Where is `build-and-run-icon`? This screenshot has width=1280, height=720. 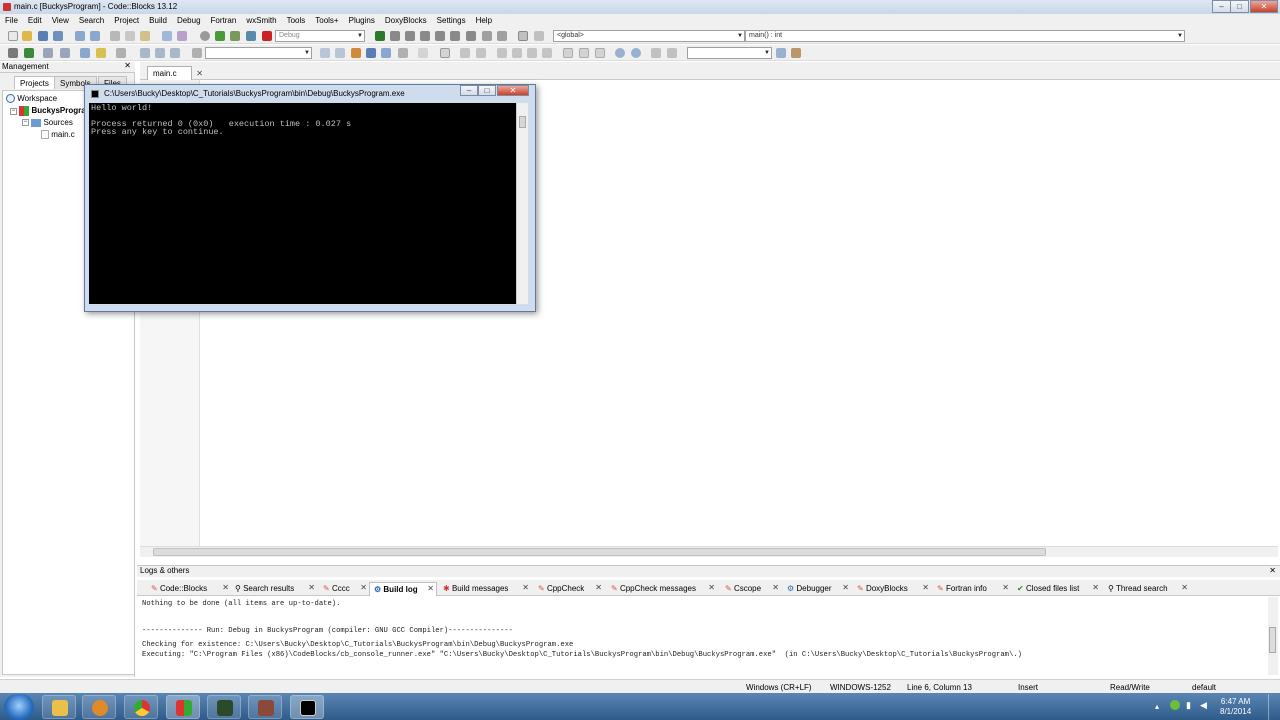 build-and-run-icon is located at coordinates (235, 36).